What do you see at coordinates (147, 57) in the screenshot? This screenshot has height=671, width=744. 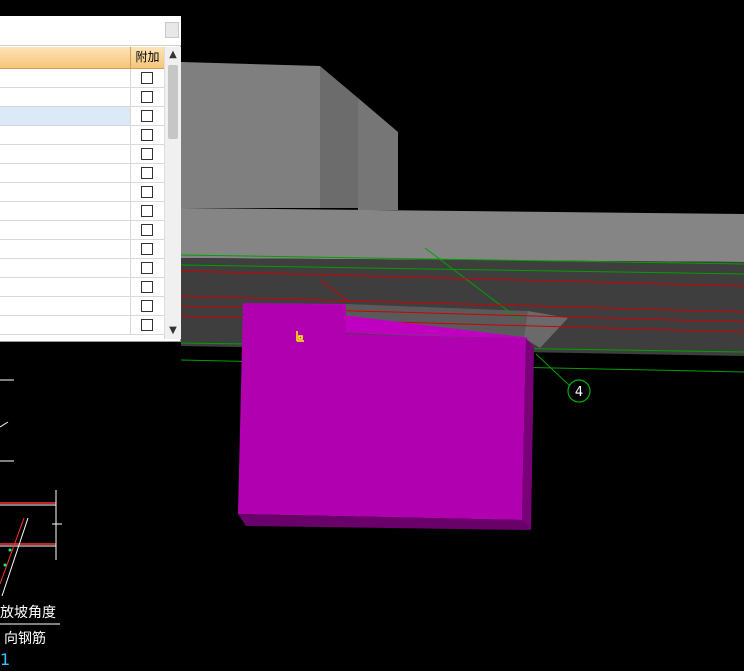 I see `column-header-addon: 附加` at bounding box center [147, 57].